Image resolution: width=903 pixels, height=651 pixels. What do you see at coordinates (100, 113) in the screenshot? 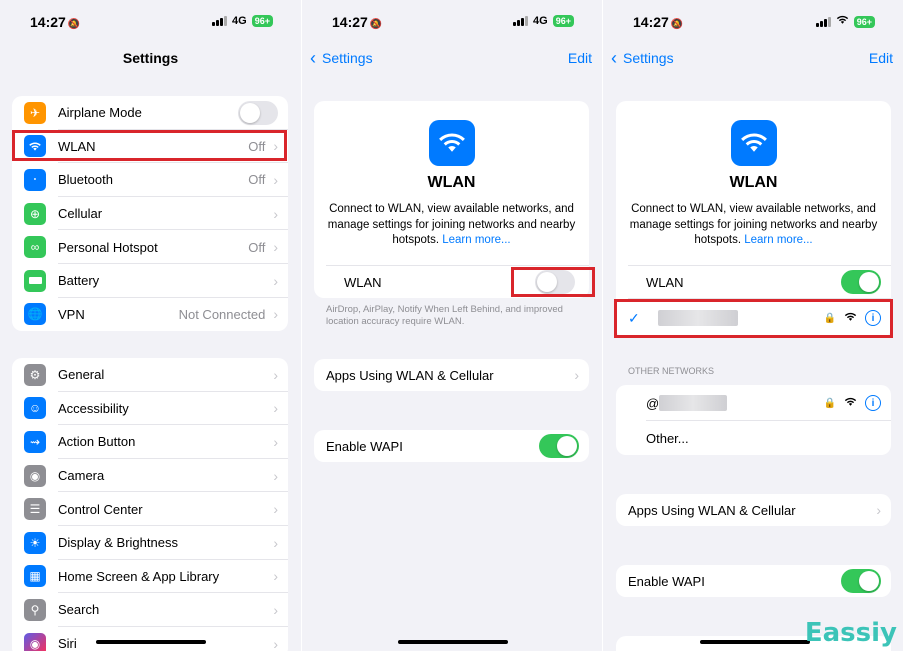
I see `row-label: Airplane Mode` at bounding box center [100, 113].